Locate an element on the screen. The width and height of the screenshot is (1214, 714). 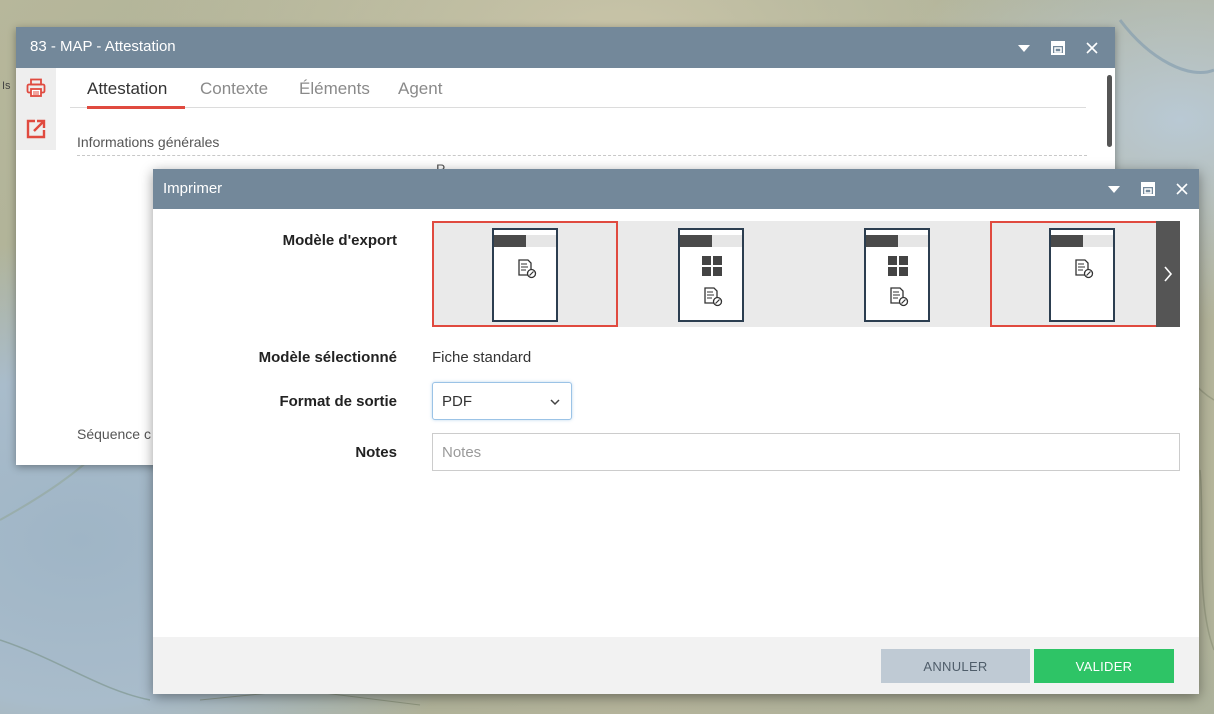
validate-button: VALIDER is located at coordinates (1104, 666).